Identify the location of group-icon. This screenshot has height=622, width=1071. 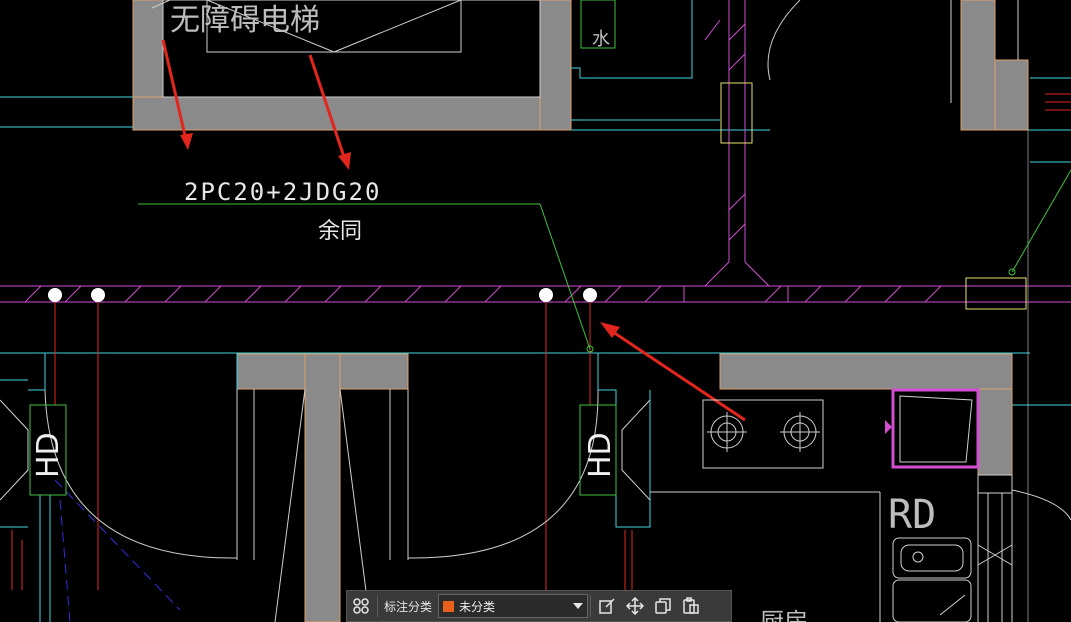
(361, 606).